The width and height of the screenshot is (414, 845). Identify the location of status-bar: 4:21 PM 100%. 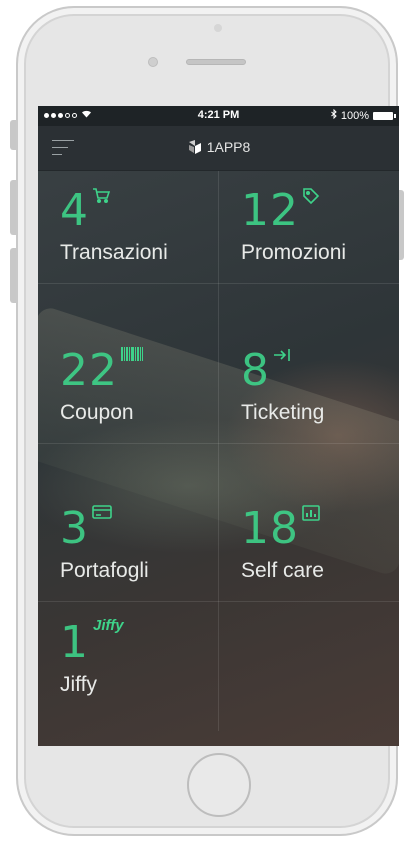
(218, 116).